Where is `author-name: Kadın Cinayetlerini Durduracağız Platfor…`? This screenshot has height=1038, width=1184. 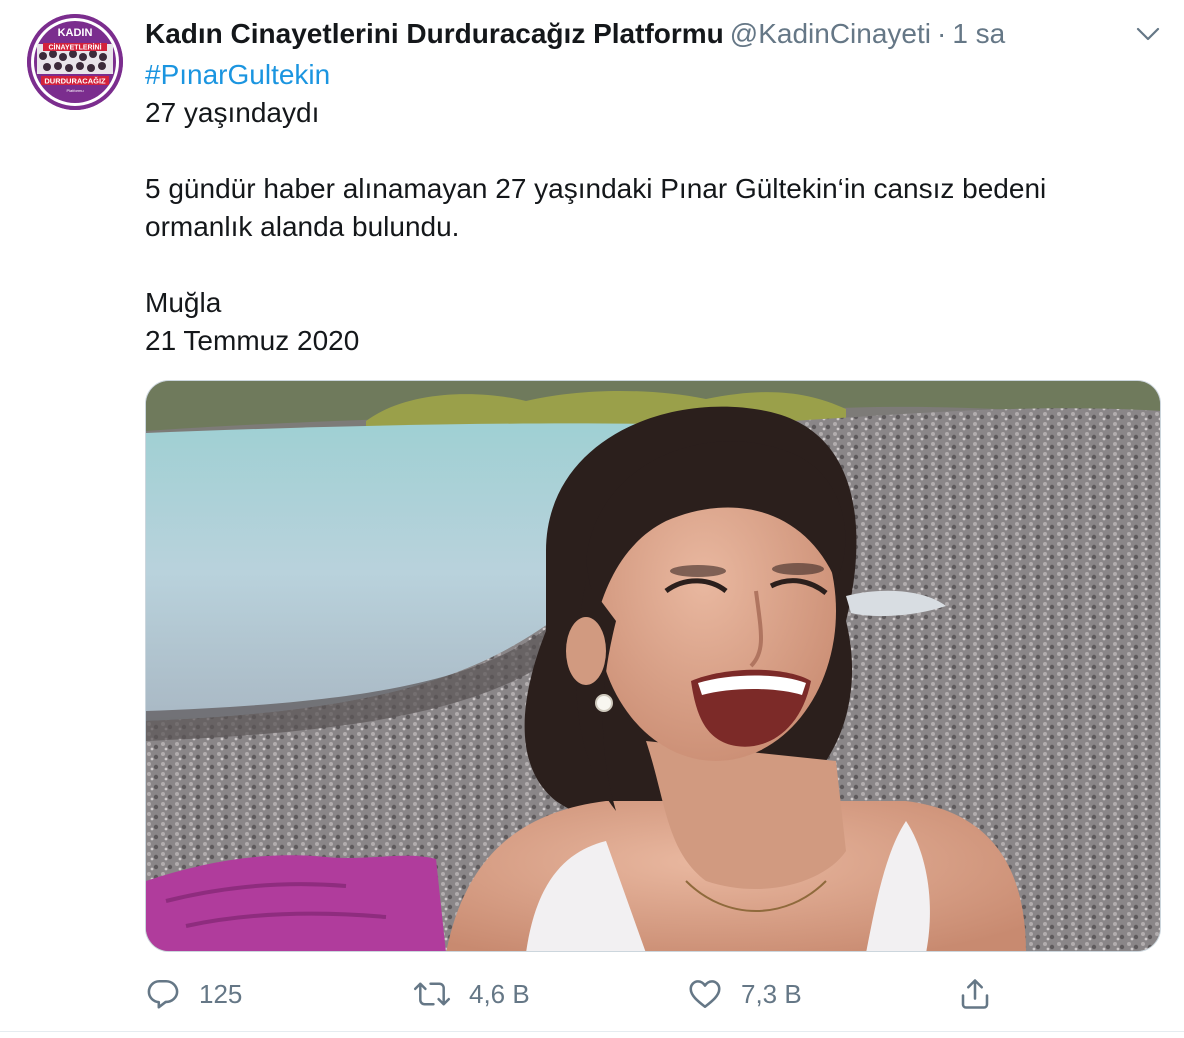
author-name: Kadın Cinayetlerini Durduracağız Platfor… is located at coordinates (434, 33).